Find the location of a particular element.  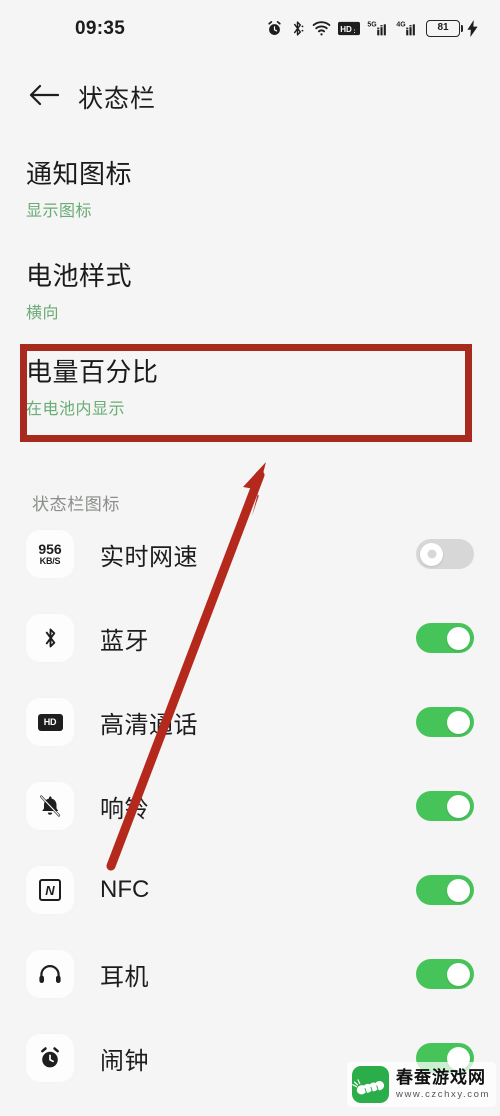

setting-subtitle: 在电池内显示 is located at coordinates (76, 409).